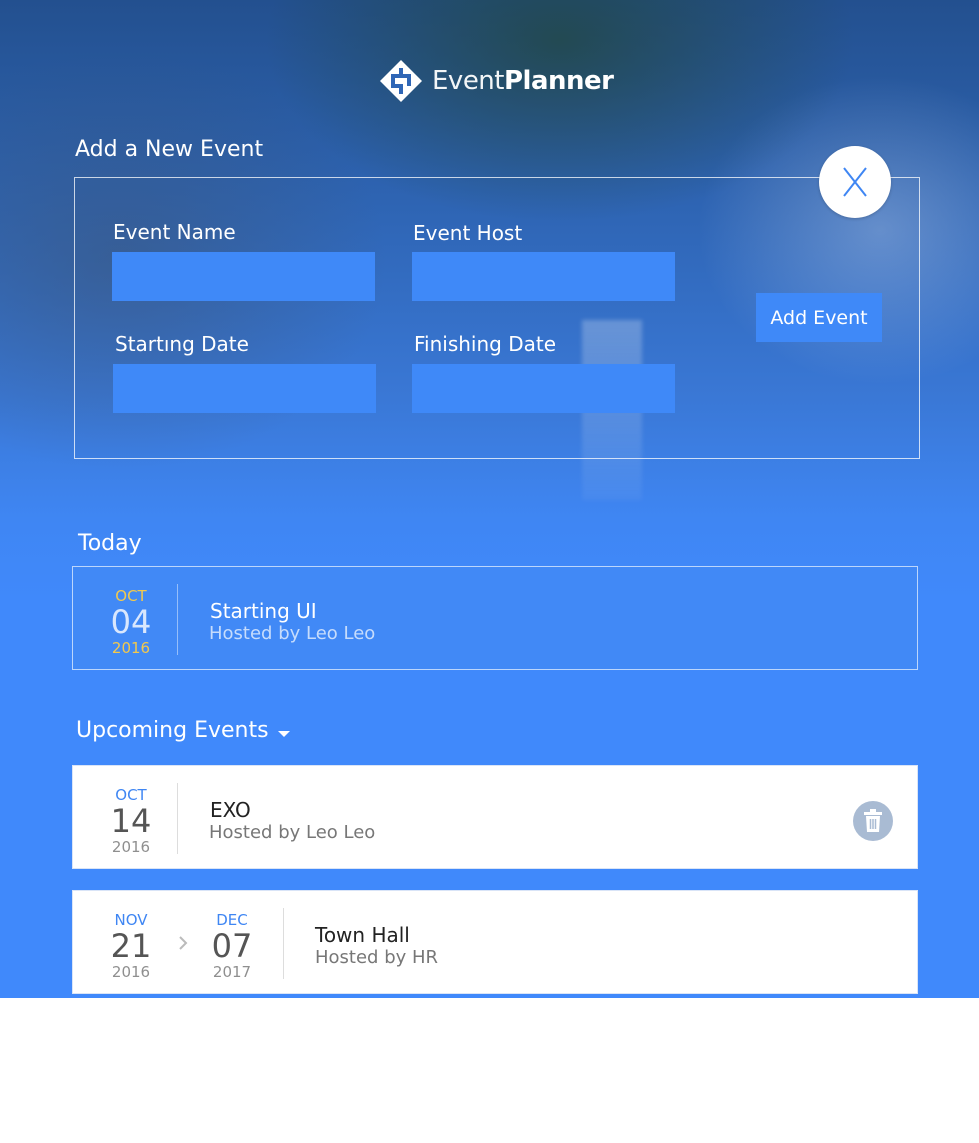  Describe the element at coordinates (110, 543) in the screenshot. I see `today-title: Today` at that location.